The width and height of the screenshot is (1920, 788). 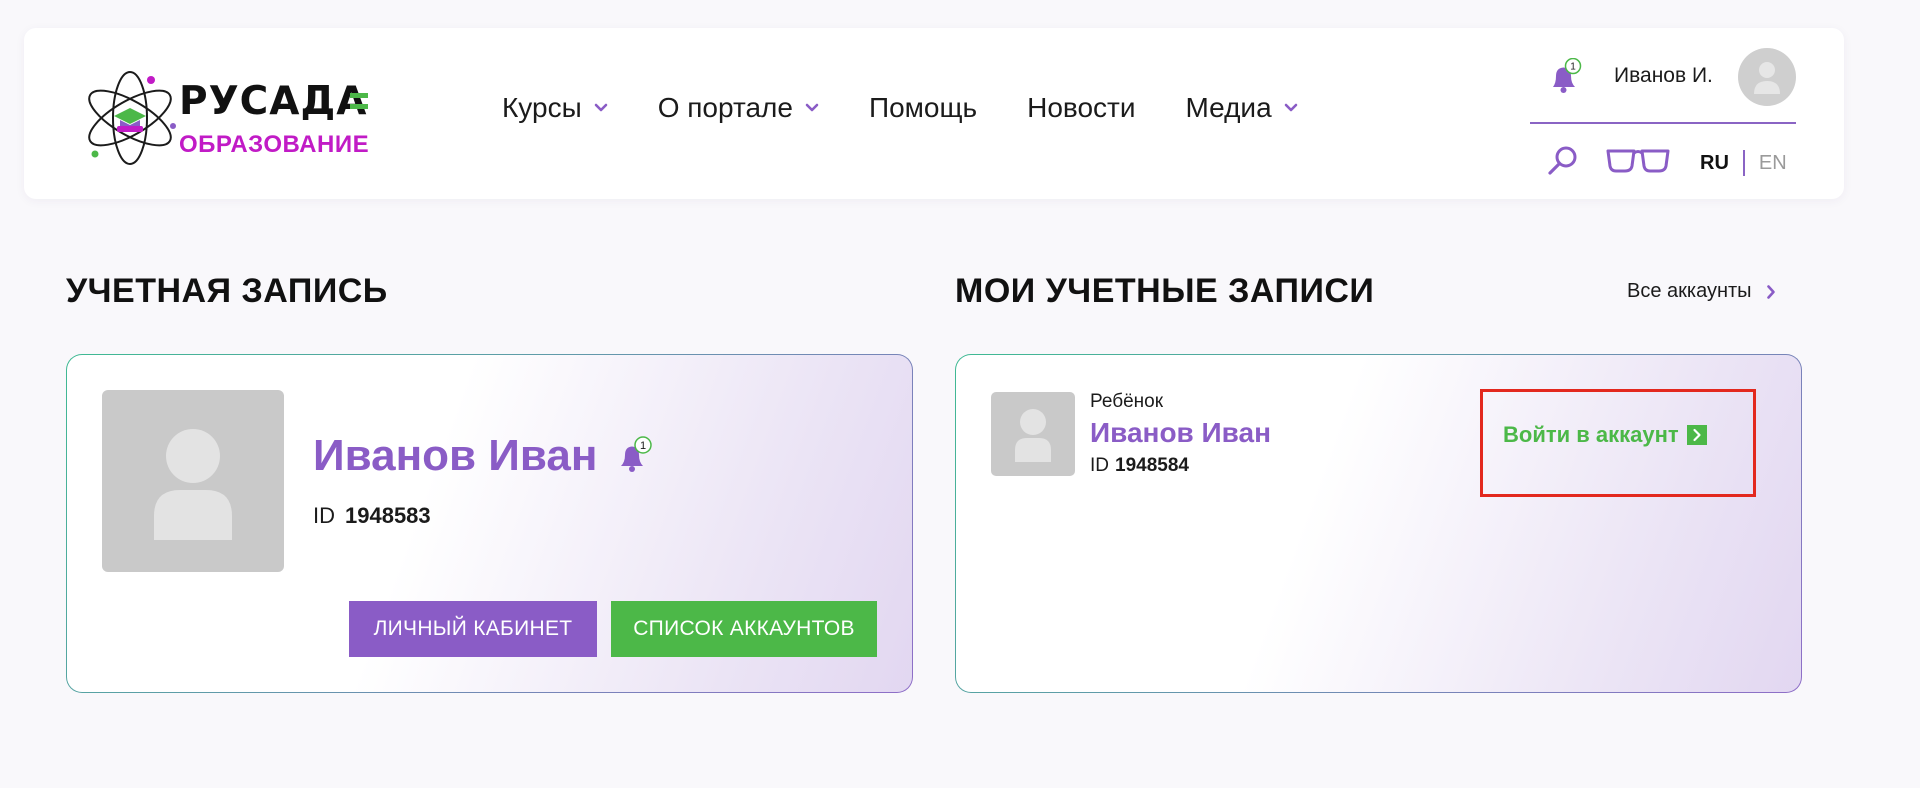 What do you see at coordinates (1165, 291) in the screenshot?
I see `my-accounts-section-title: МОИ УЧЕТНЫЕ ЗАПИСИ` at bounding box center [1165, 291].